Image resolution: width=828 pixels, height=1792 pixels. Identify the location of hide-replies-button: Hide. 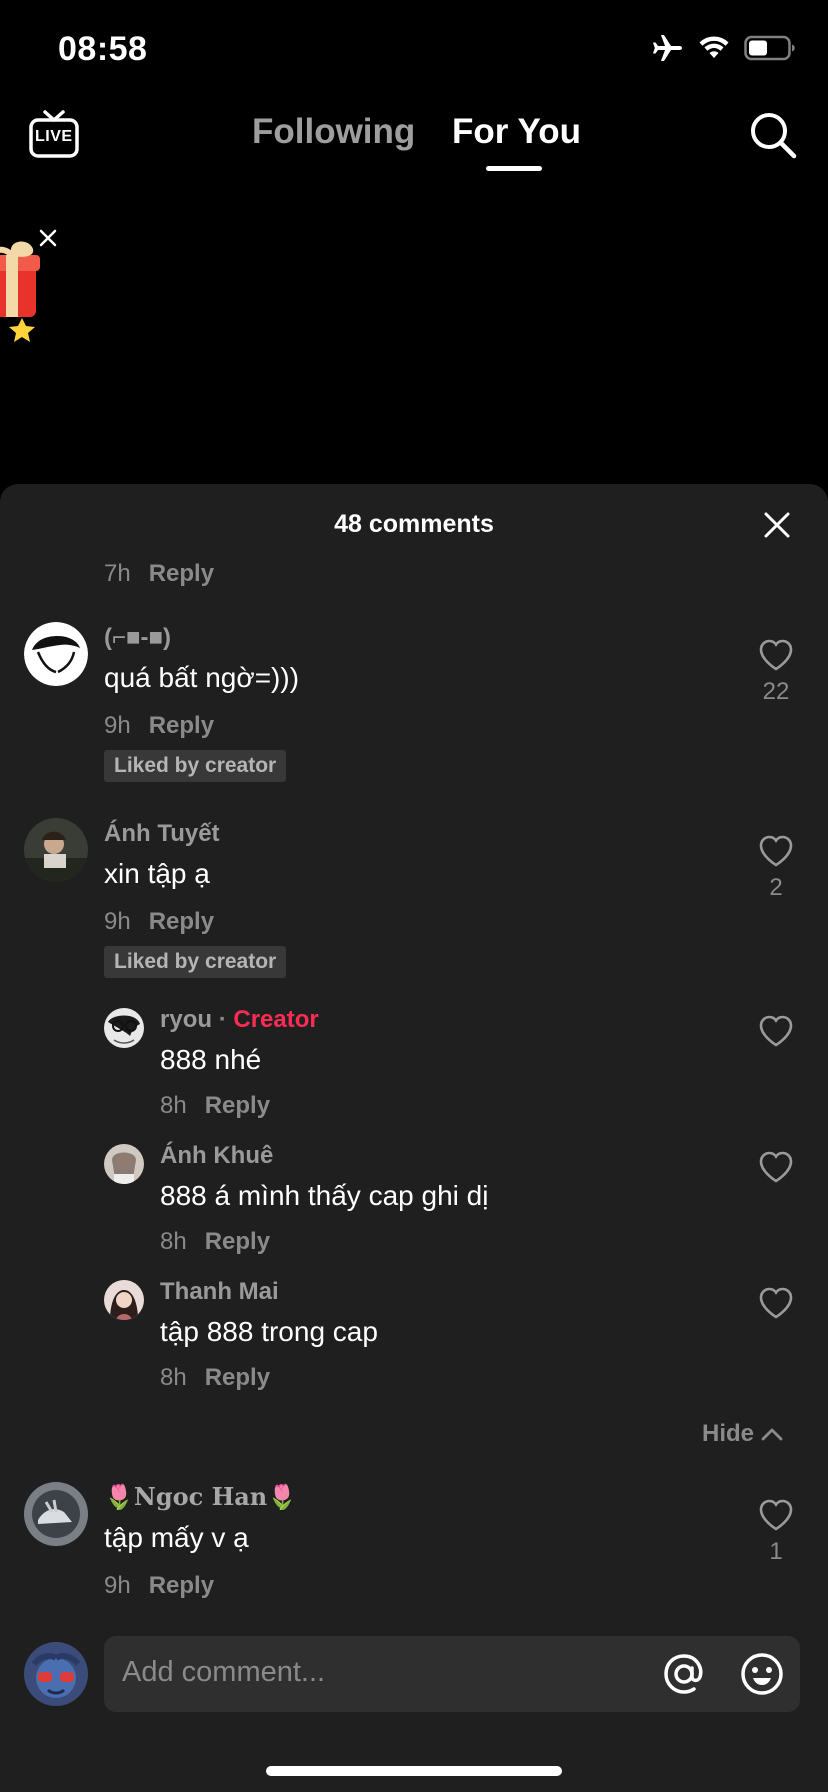
(743, 1434).